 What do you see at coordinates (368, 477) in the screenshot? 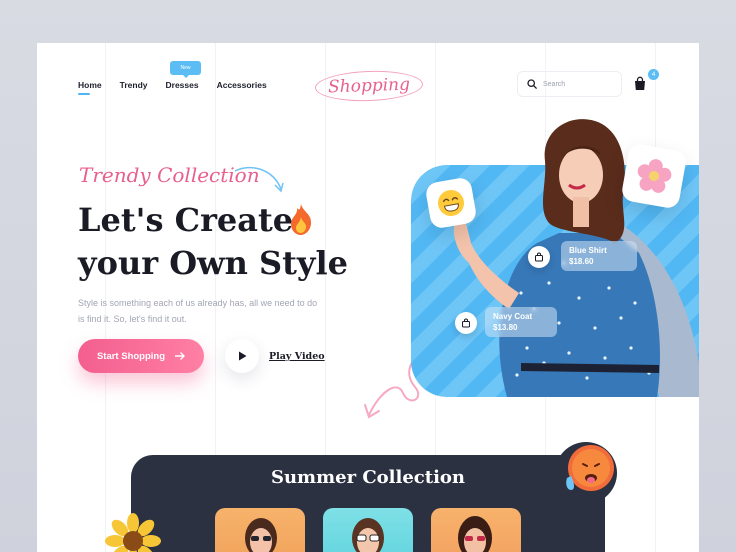
I see `summer-collection-title: Summer Collection` at bounding box center [368, 477].